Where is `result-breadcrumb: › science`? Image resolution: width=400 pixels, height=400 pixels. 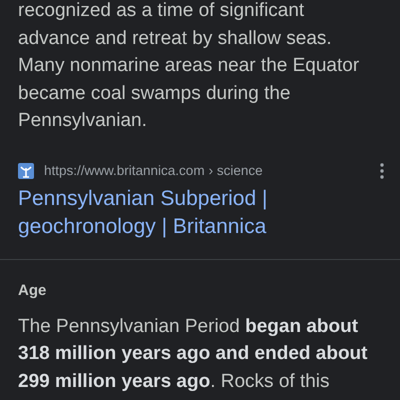 result-breadcrumb: › science is located at coordinates (235, 170).